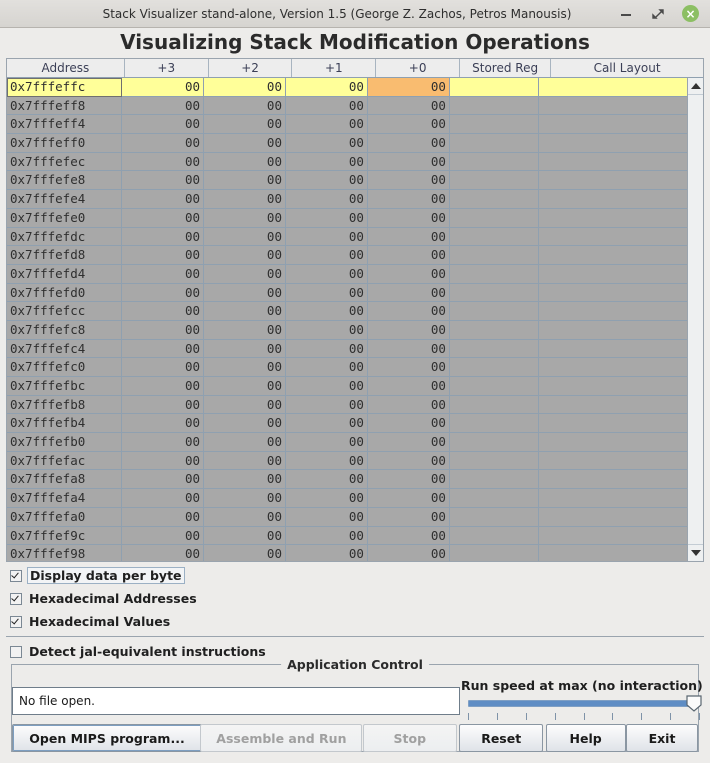 The width and height of the screenshot is (710, 763). Describe the element at coordinates (347, 218) in the screenshot. I see `table-row: 0x7fffefe0 00 00 00 00` at that location.